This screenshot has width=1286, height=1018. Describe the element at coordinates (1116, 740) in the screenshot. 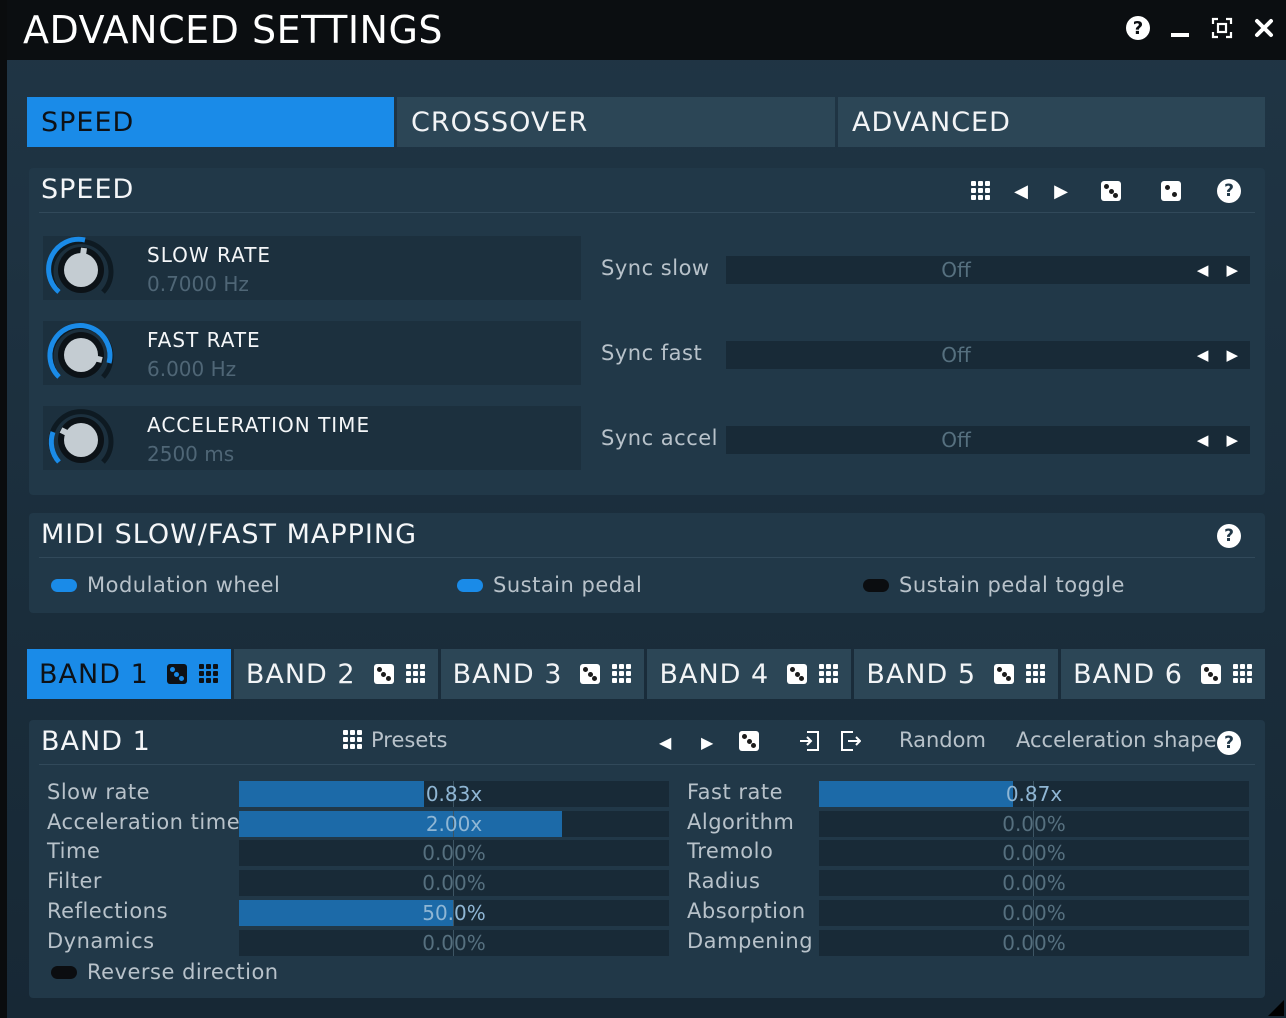

I see `acceleration-shape-button: Acceleration shape` at that location.